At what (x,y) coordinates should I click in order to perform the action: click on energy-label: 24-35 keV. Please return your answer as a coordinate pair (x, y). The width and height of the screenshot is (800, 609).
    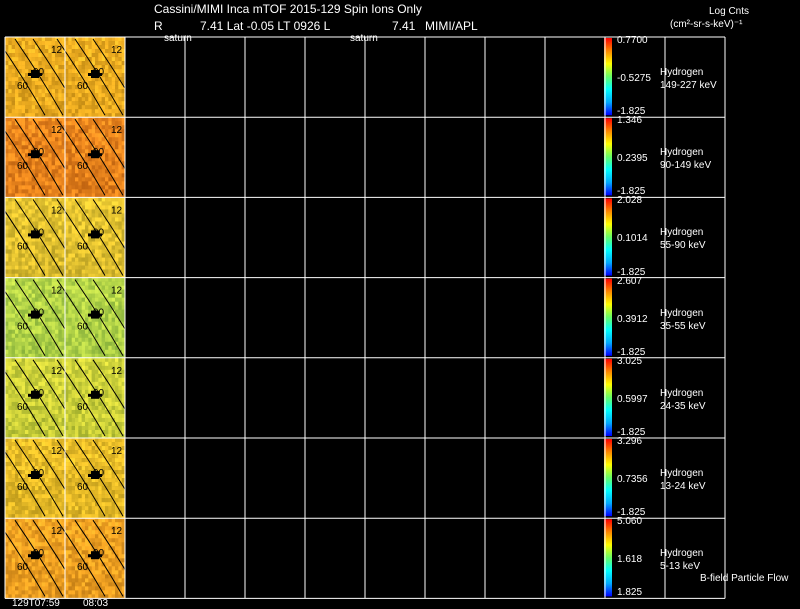
    Looking at the image, I should click on (683, 406).